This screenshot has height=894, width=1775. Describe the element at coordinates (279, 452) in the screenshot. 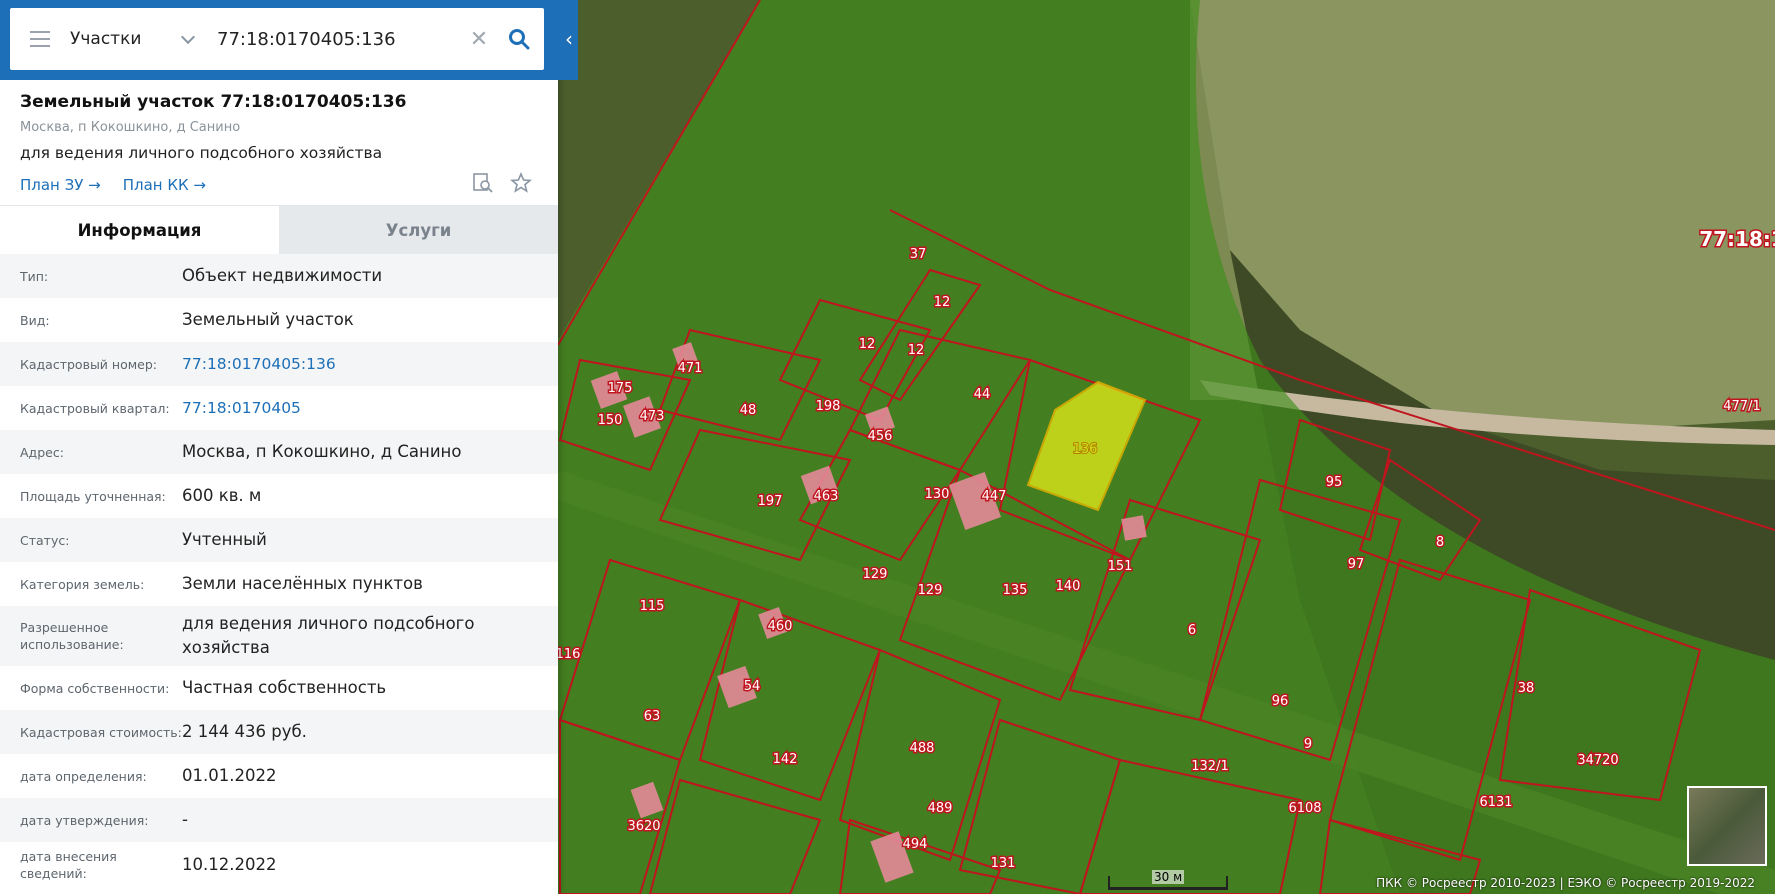

I see `attribute-row: Адрес: Москва, п Кокошкино, д Санино` at that location.